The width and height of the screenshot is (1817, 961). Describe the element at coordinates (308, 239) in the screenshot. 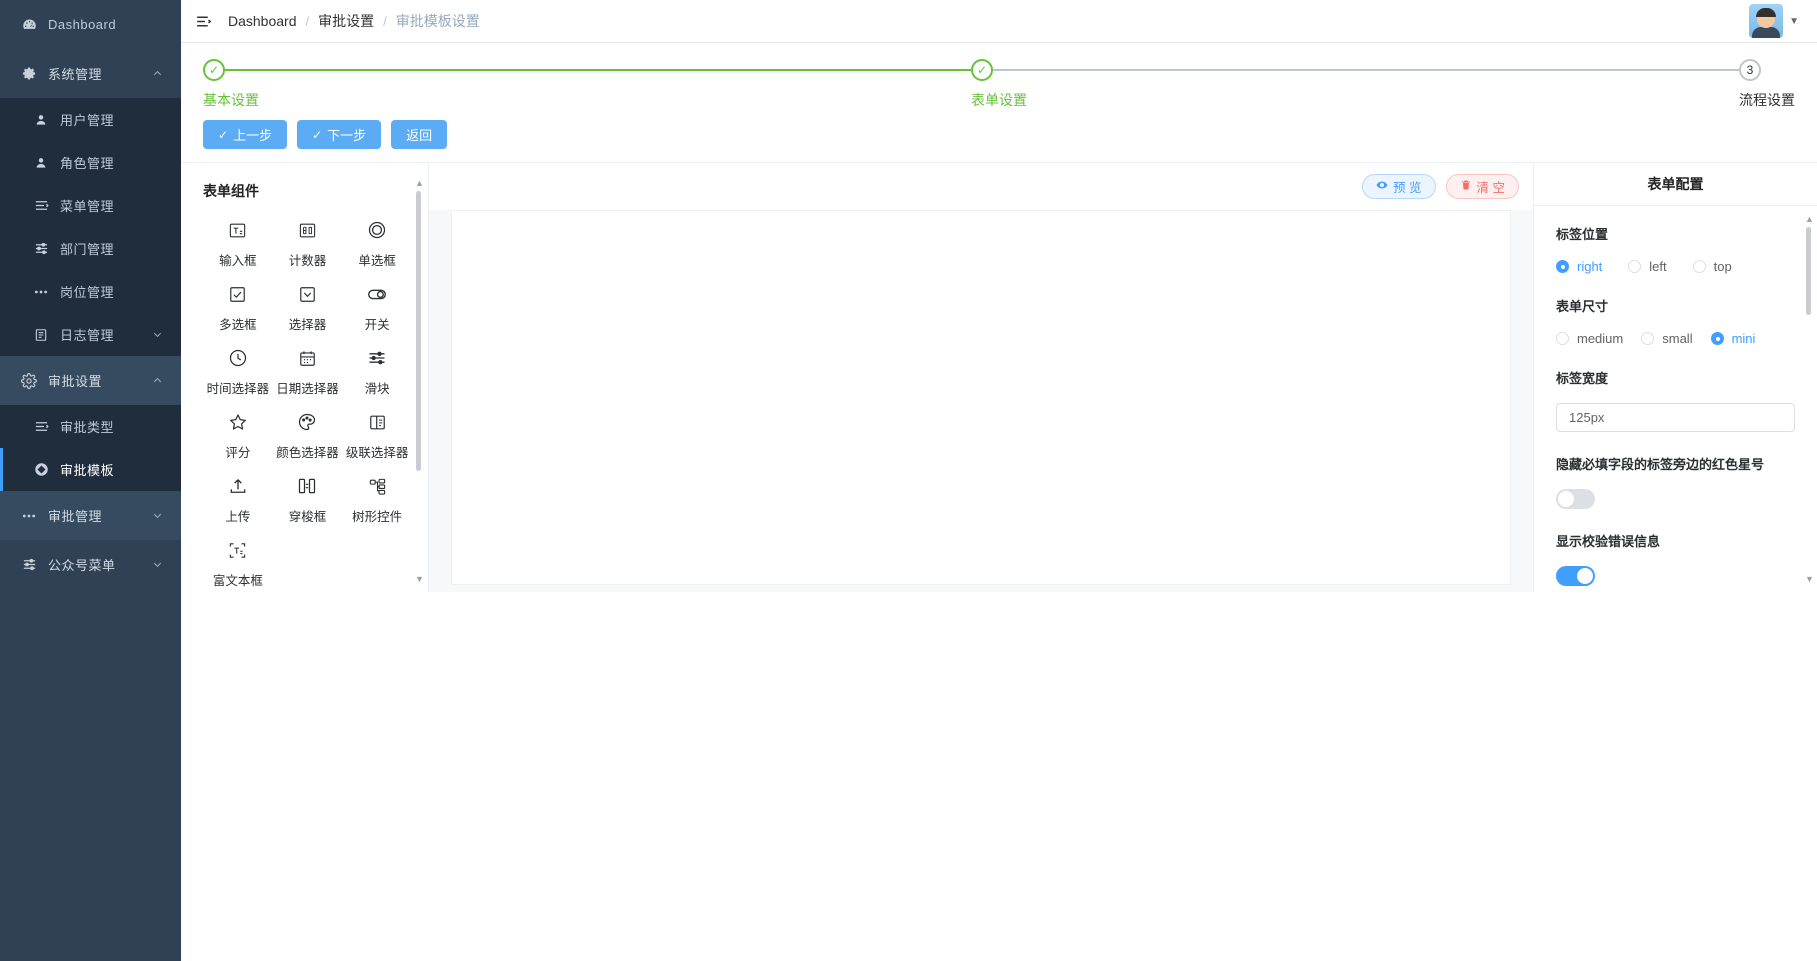

I see `palette-item-counter: 计数器` at that location.